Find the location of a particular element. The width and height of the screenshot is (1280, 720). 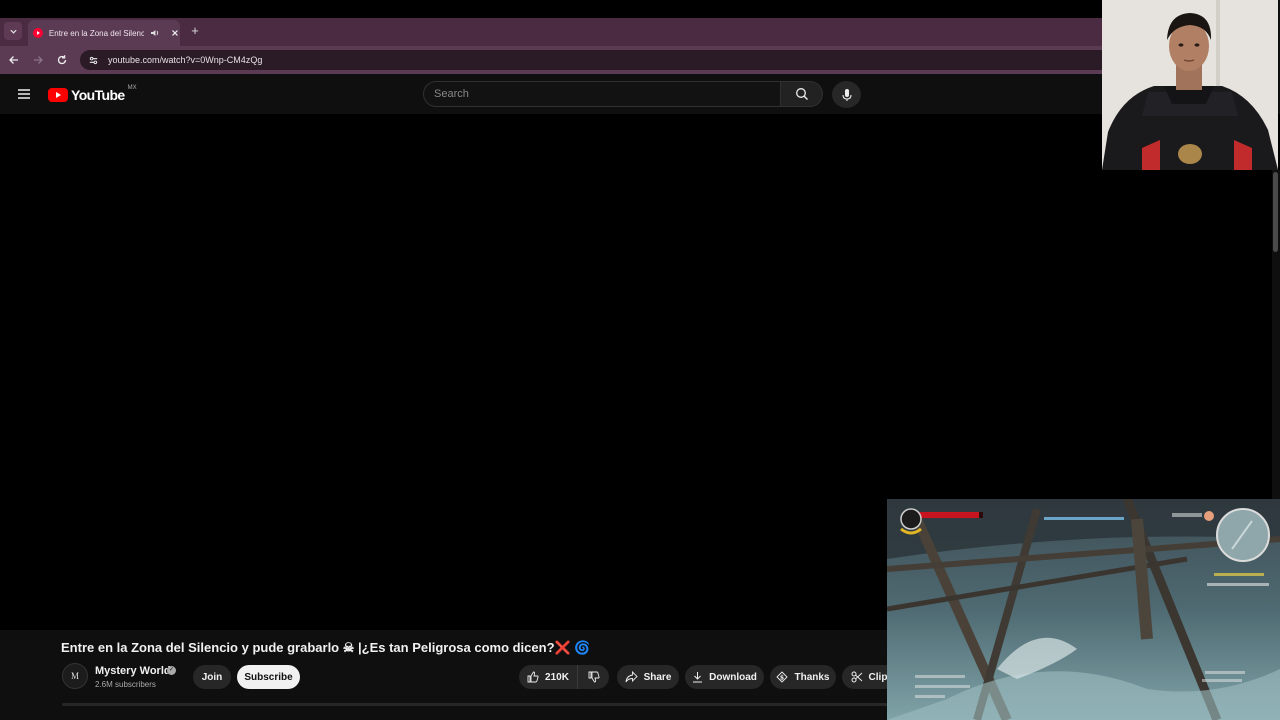

download-button: Download is located at coordinates (724, 677).